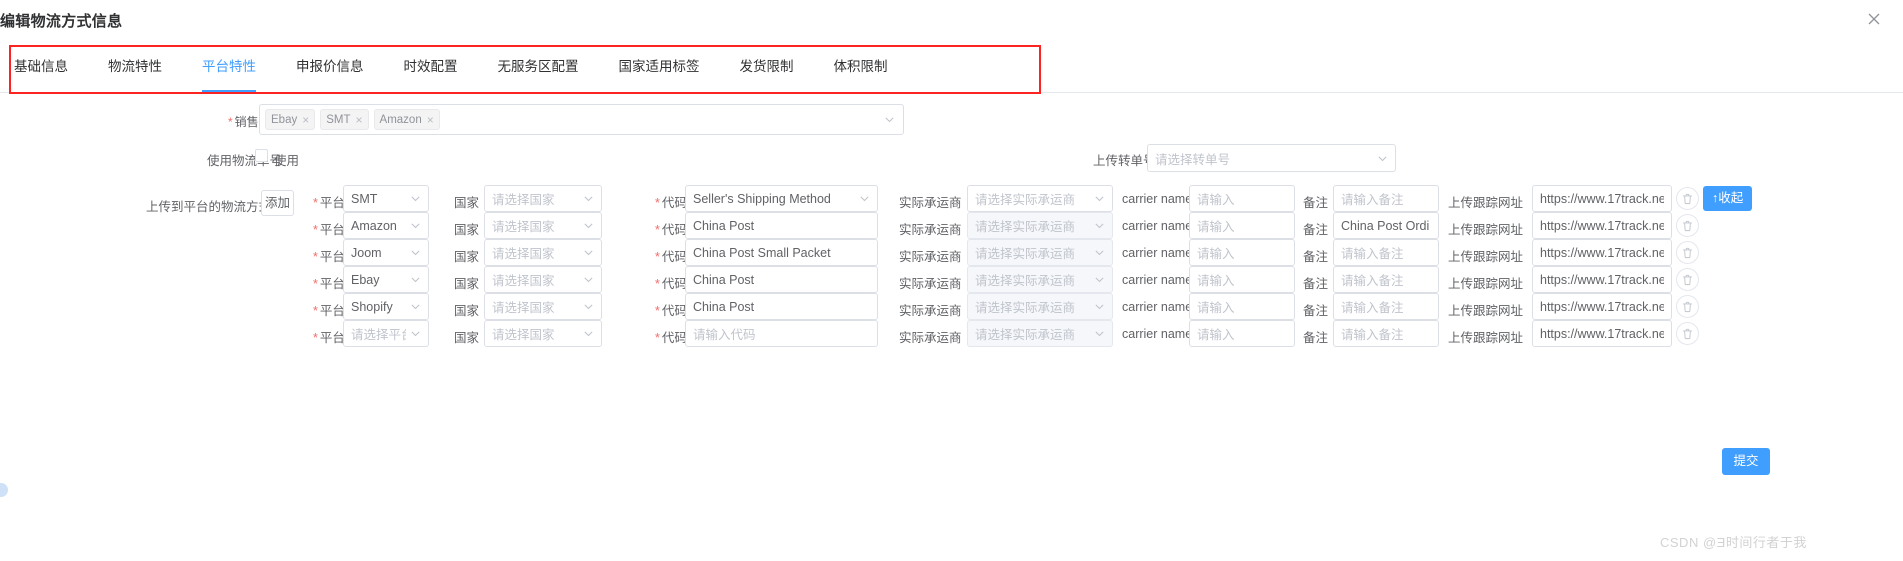  What do you see at coordinates (659, 67) in the screenshot?
I see `tab-6: 国家适用标签` at bounding box center [659, 67].